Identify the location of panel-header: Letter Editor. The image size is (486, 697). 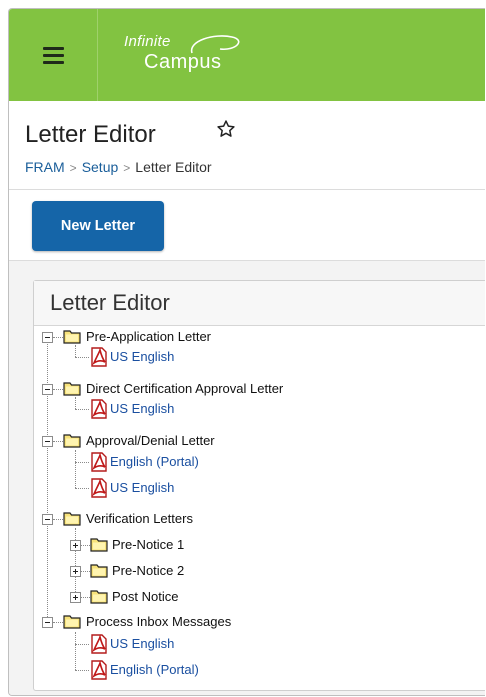
(259, 303).